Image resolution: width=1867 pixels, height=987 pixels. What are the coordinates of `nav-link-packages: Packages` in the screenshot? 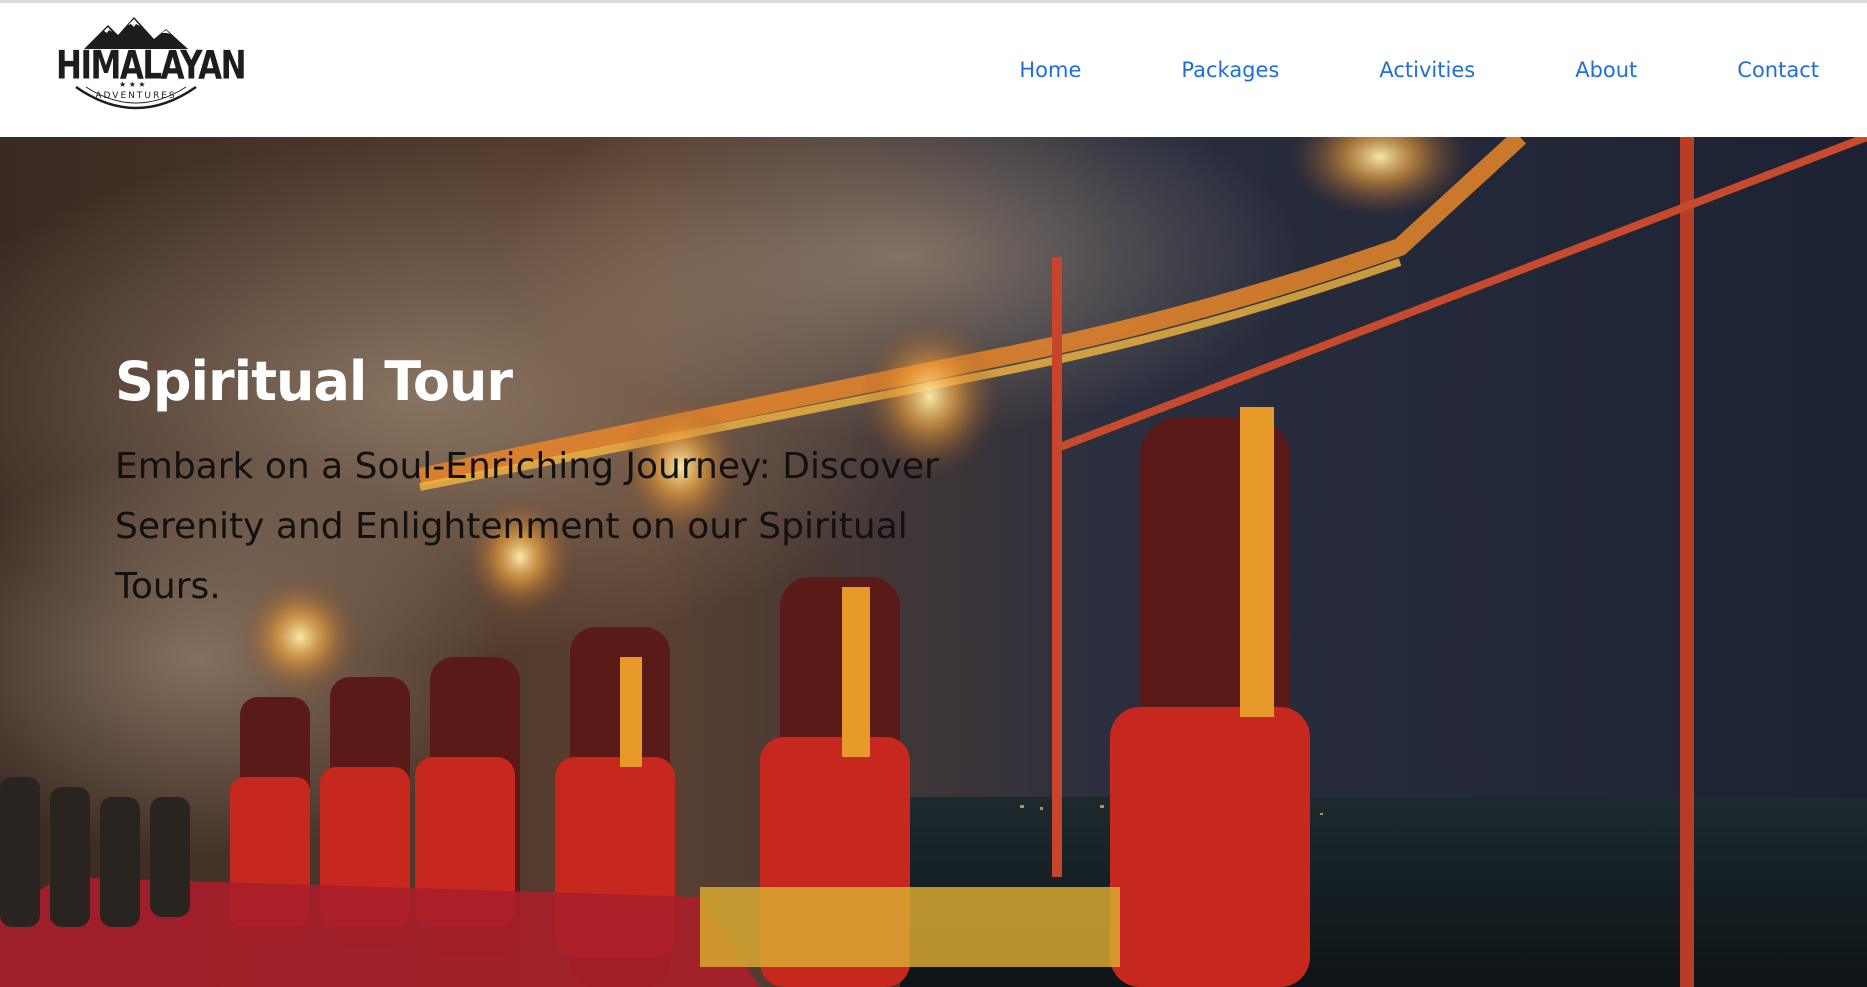 It's located at (1230, 70).